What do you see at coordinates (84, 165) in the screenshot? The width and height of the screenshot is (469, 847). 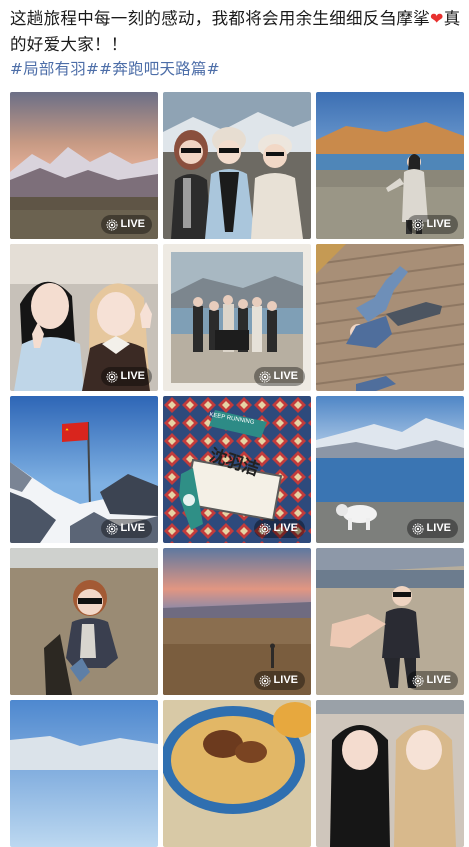 I see `photo-sunset-snow-mountains: LIVE` at bounding box center [84, 165].